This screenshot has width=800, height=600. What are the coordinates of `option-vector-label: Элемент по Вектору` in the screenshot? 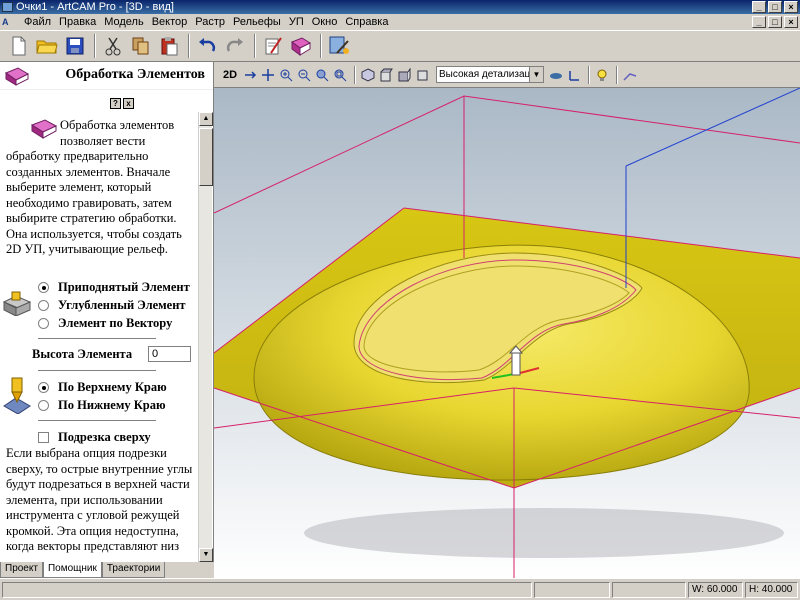 It's located at (115, 323).